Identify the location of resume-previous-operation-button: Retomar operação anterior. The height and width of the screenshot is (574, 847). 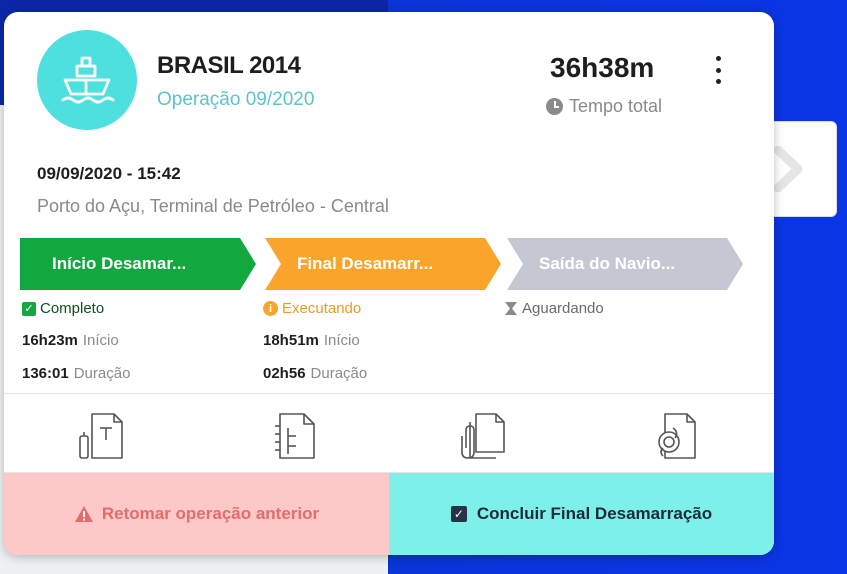
(196, 514).